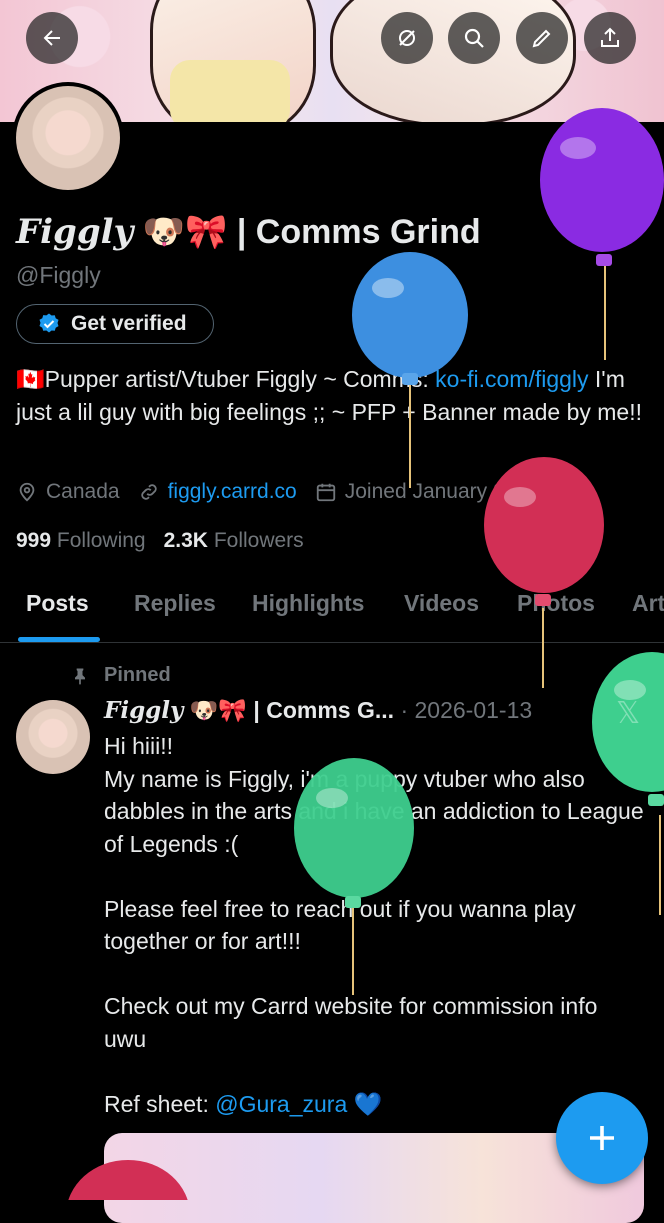  Describe the element at coordinates (410, 370) in the screenshot. I see `balloon-blue` at that location.